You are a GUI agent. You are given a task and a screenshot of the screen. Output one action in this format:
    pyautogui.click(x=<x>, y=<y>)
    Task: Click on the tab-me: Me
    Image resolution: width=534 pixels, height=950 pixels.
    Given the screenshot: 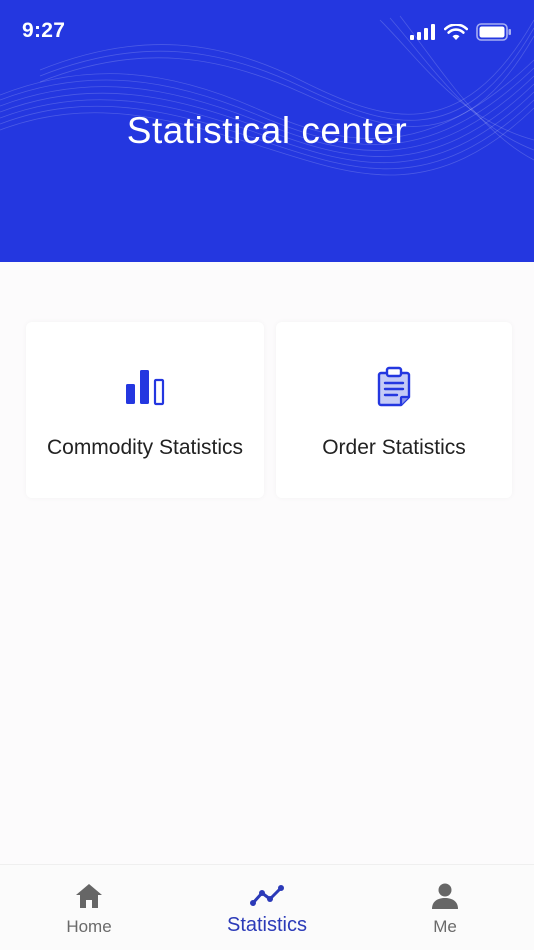 What is the action you would take?
    pyautogui.click(x=445, y=907)
    